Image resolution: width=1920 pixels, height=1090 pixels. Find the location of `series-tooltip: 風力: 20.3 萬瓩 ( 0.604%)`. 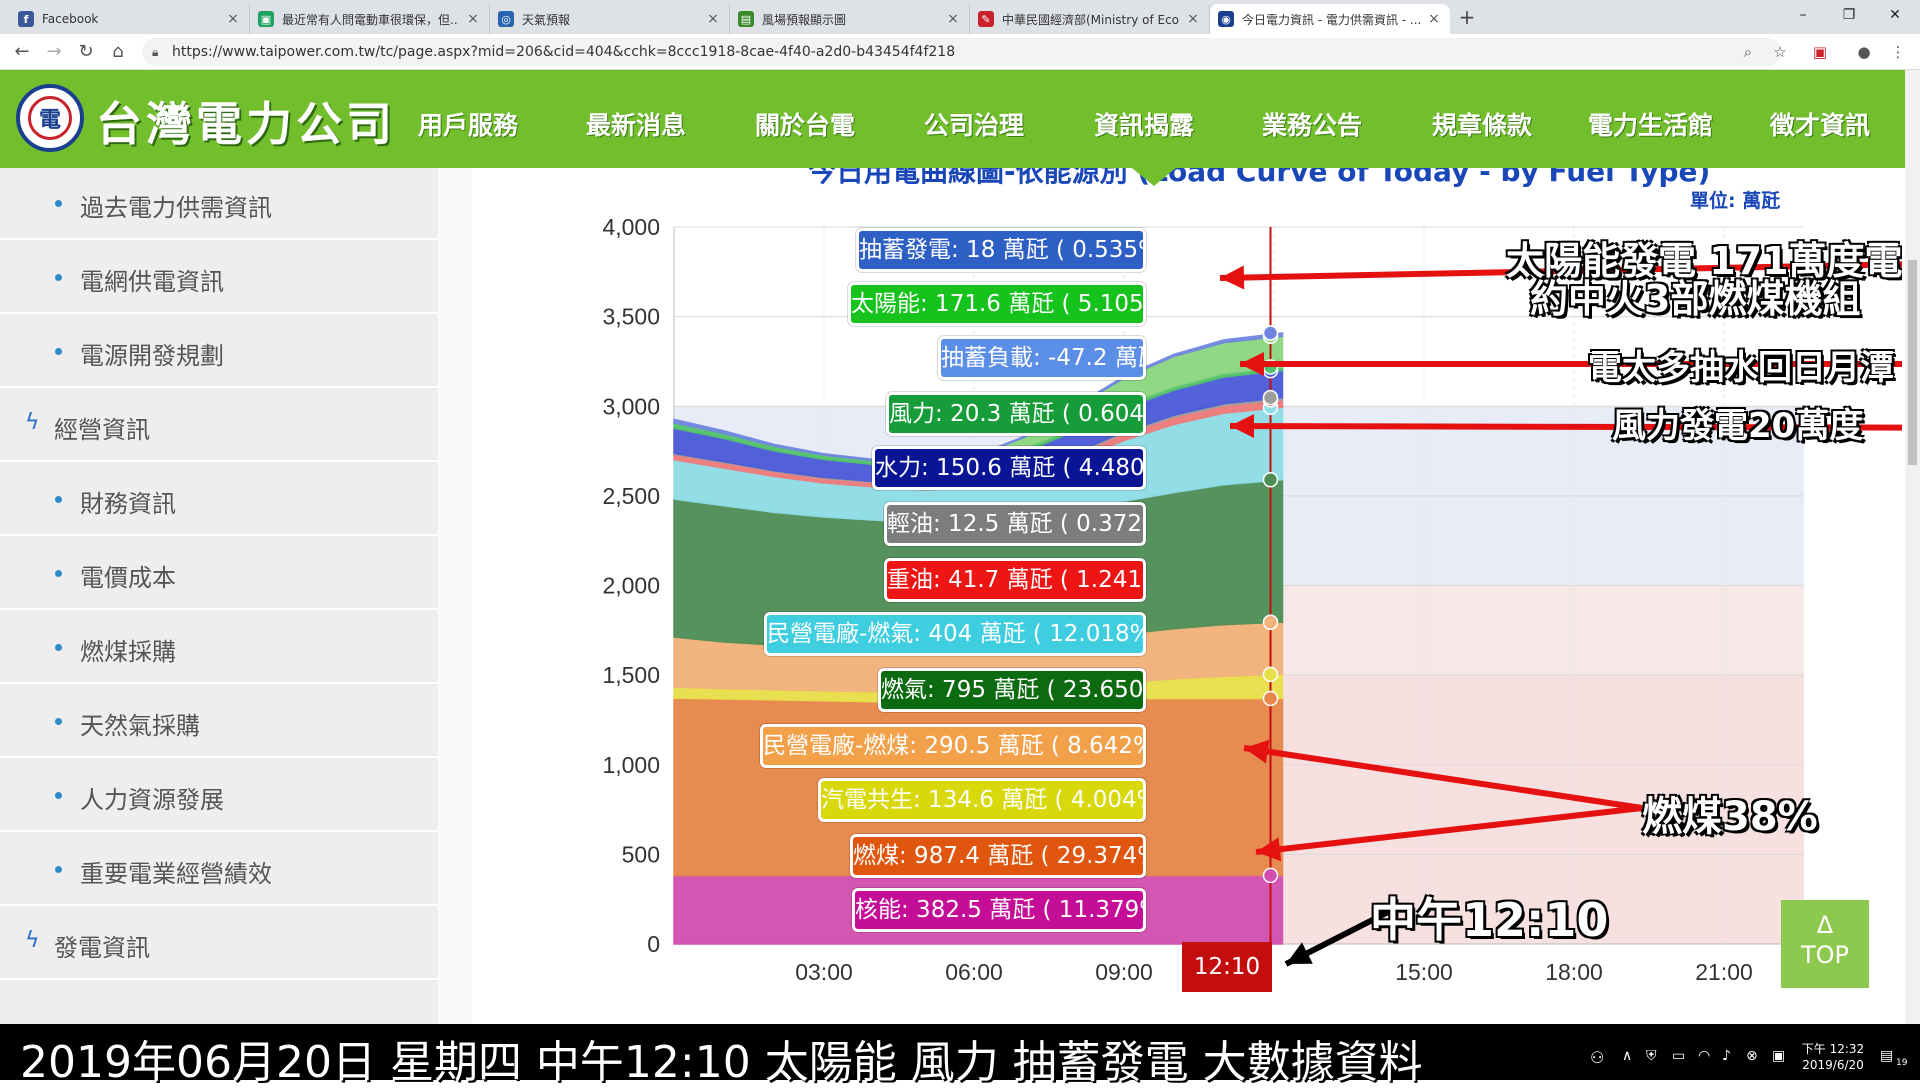

series-tooltip: 風力: 20.3 萬瓩 ( 0.604%) is located at coordinates (1016, 414).